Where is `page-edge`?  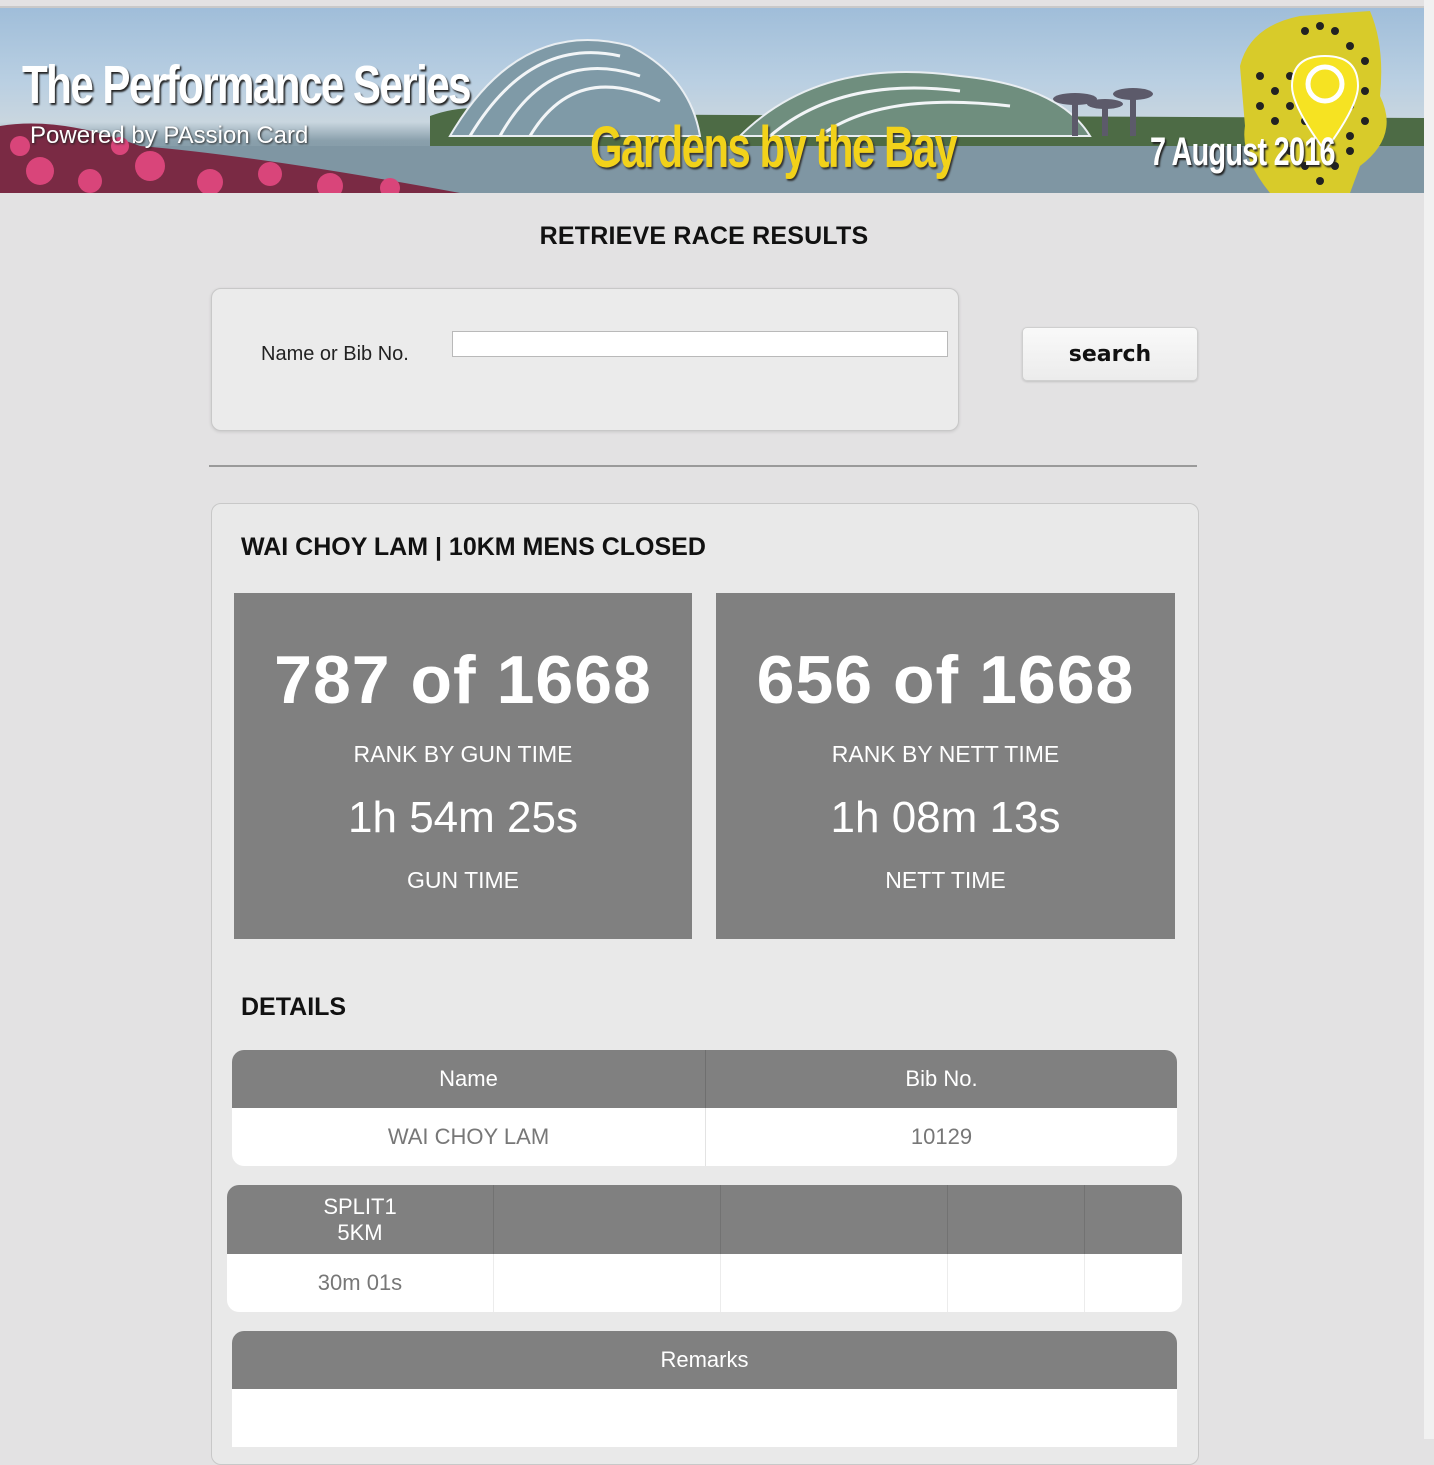
page-edge is located at coordinates (1429, 719).